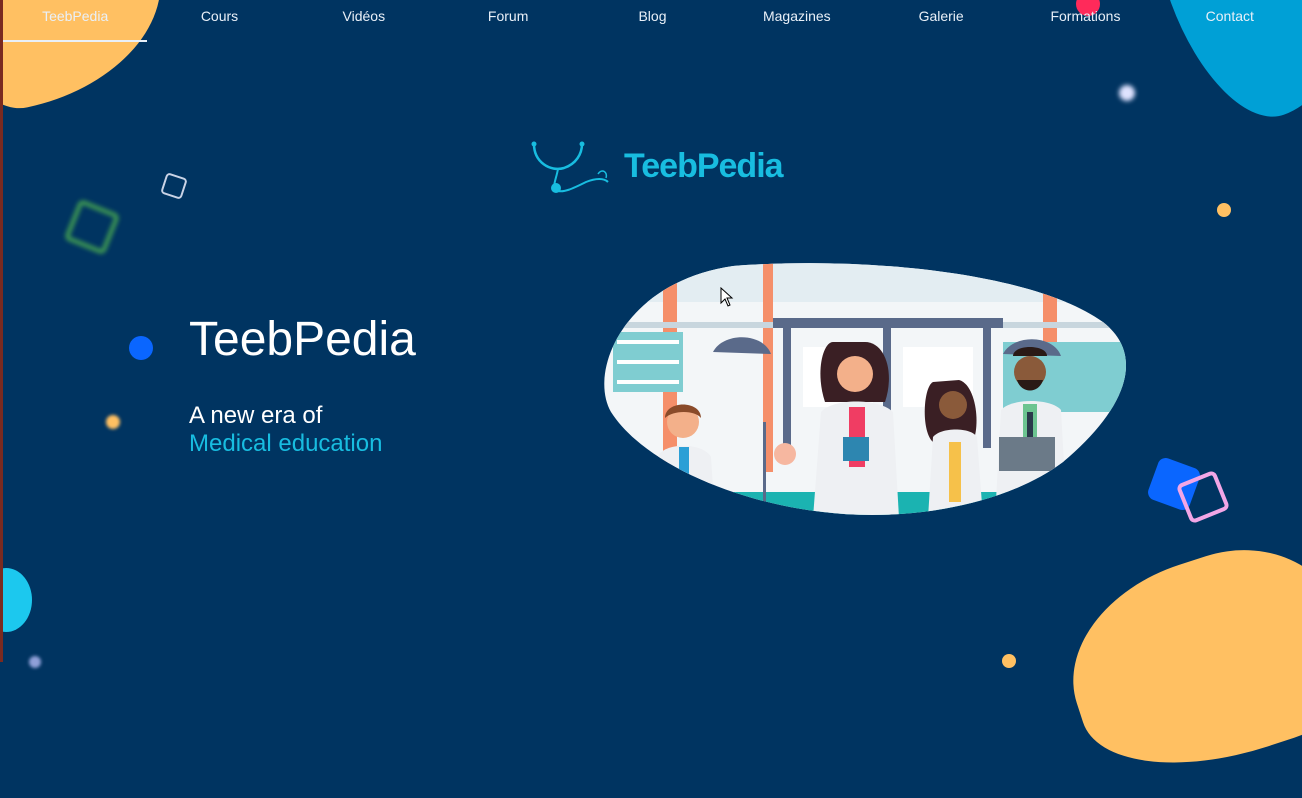 The image size is (1302, 798). Describe the element at coordinates (364, 21) in the screenshot. I see `nav-item-videos: Vidéos` at that location.